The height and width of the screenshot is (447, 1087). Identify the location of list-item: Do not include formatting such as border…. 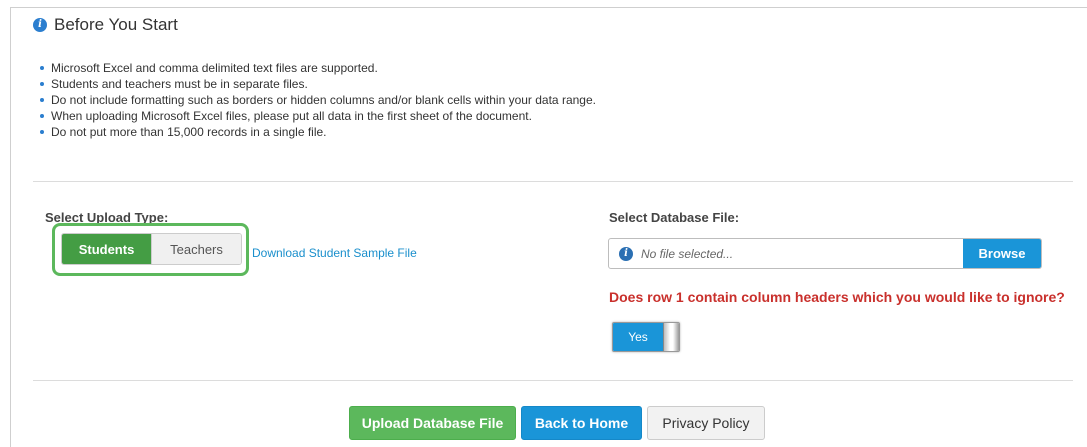
(318, 100).